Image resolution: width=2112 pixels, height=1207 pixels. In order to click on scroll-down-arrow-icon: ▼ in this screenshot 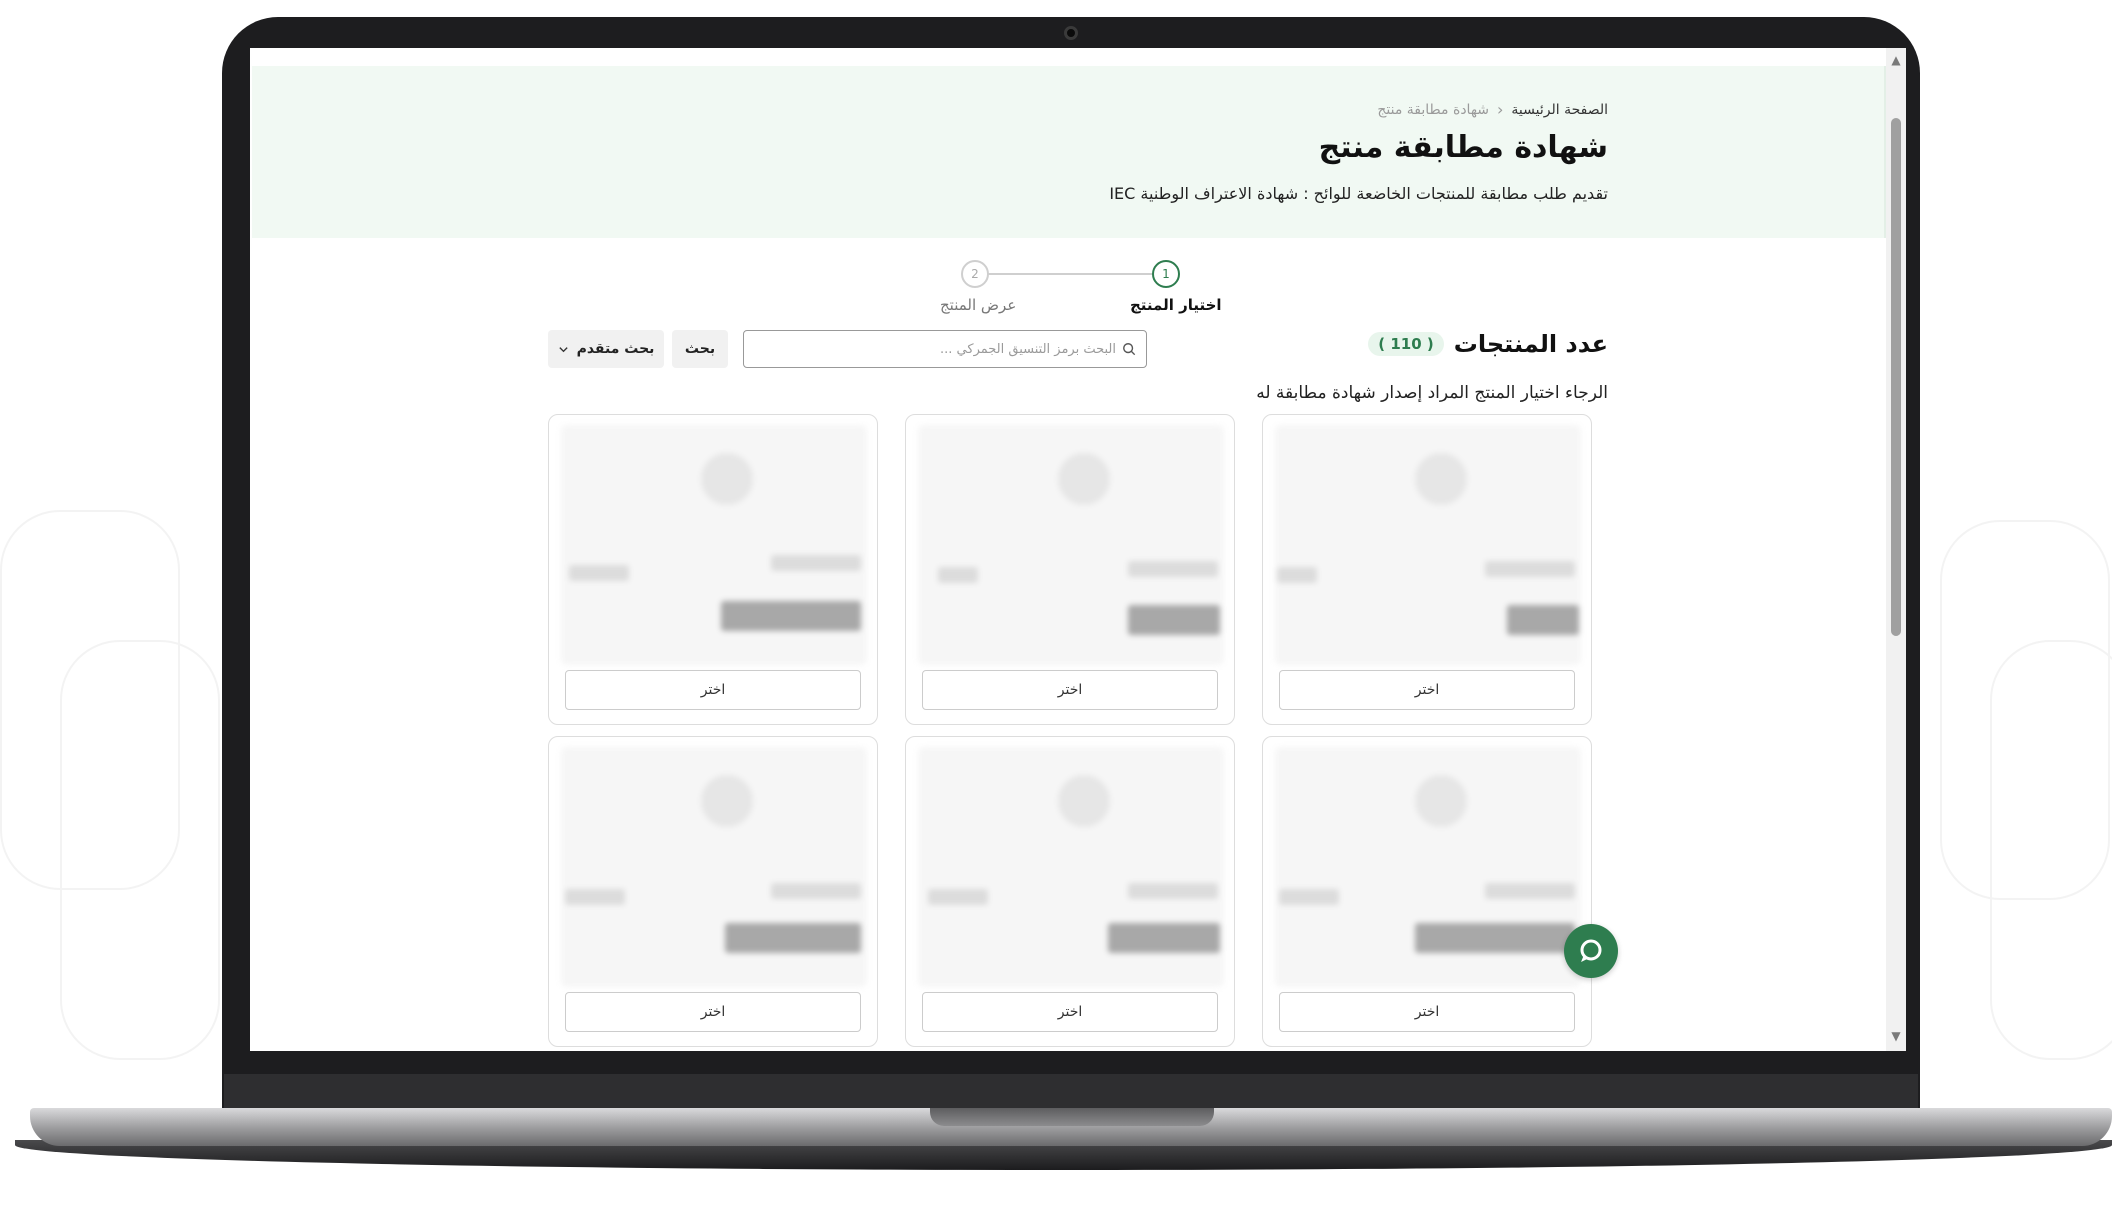, I will do `click(1896, 1036)`.